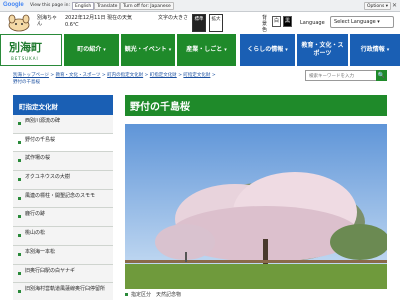 The width and height of the screenshot is (400, 300). What do you see at coordinates (63, 124) in the screenshot?
I see `sidebar-item: 西別川源流の碑` at bounding box center [63, 124].